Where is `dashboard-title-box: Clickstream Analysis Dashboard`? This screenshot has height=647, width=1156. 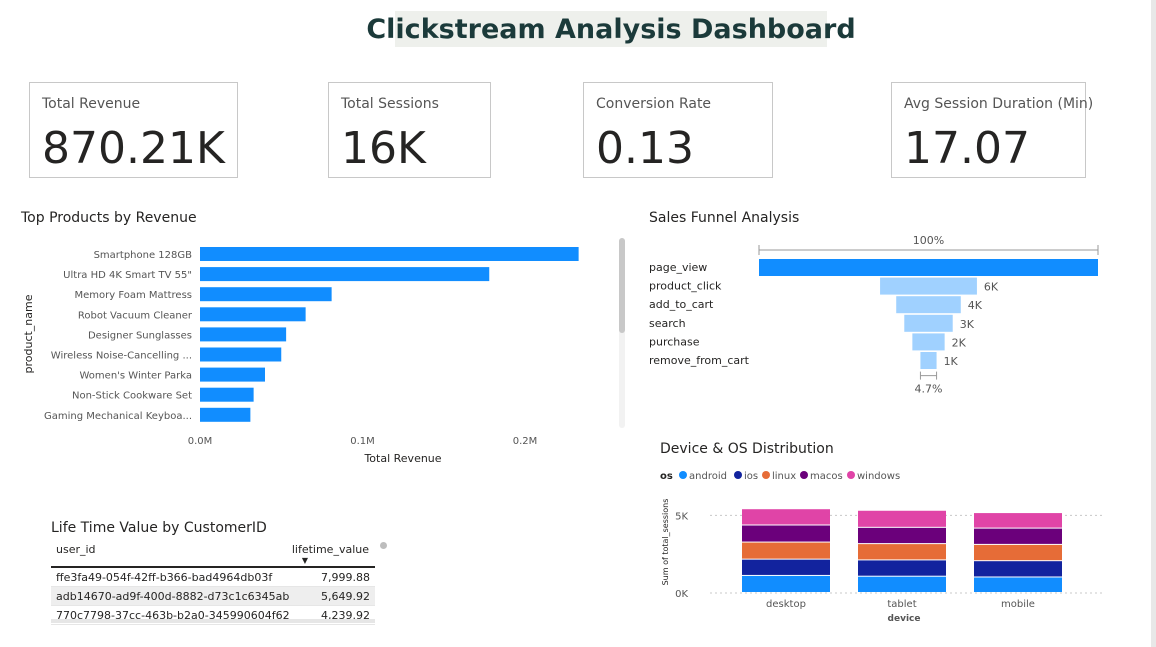
dashboard-title-box: Clickstream Analysis Dashboard is located at coordinates (611, 29).